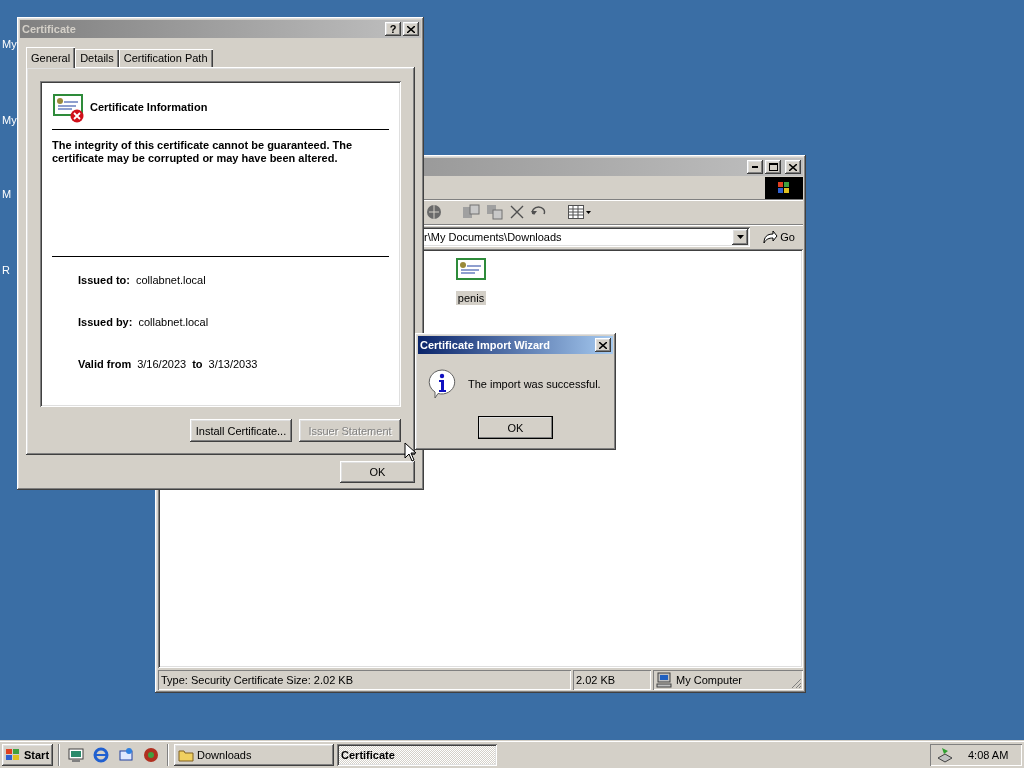 This screenshot has width=1024, height=768. I want to click on message-text: The import was successful., so click(534, 384).